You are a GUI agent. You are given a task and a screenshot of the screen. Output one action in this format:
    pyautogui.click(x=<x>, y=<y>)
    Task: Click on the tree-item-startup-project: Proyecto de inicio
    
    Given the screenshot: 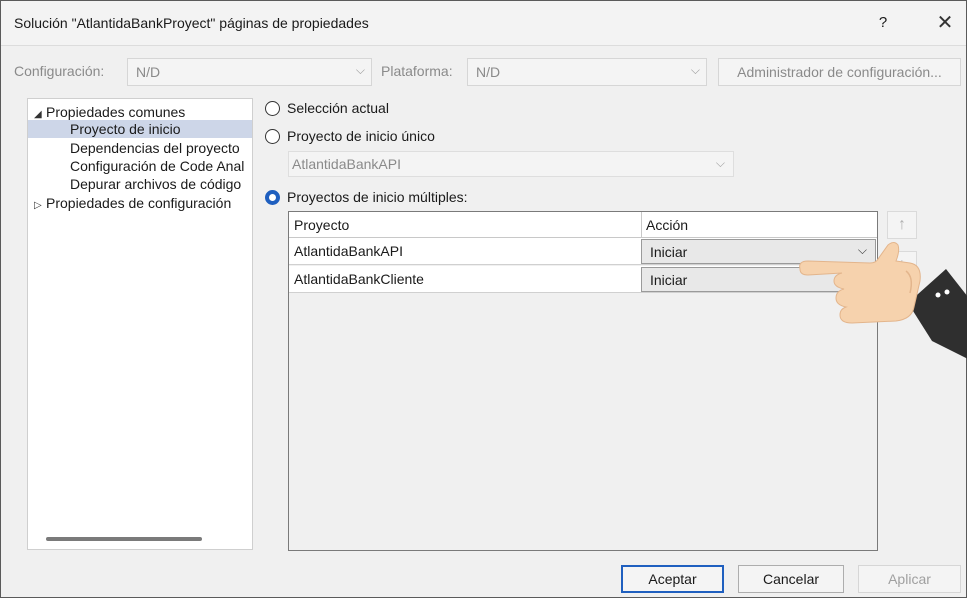 What is the action you would take?
    pyautogui.click(x=140, y=129)
    